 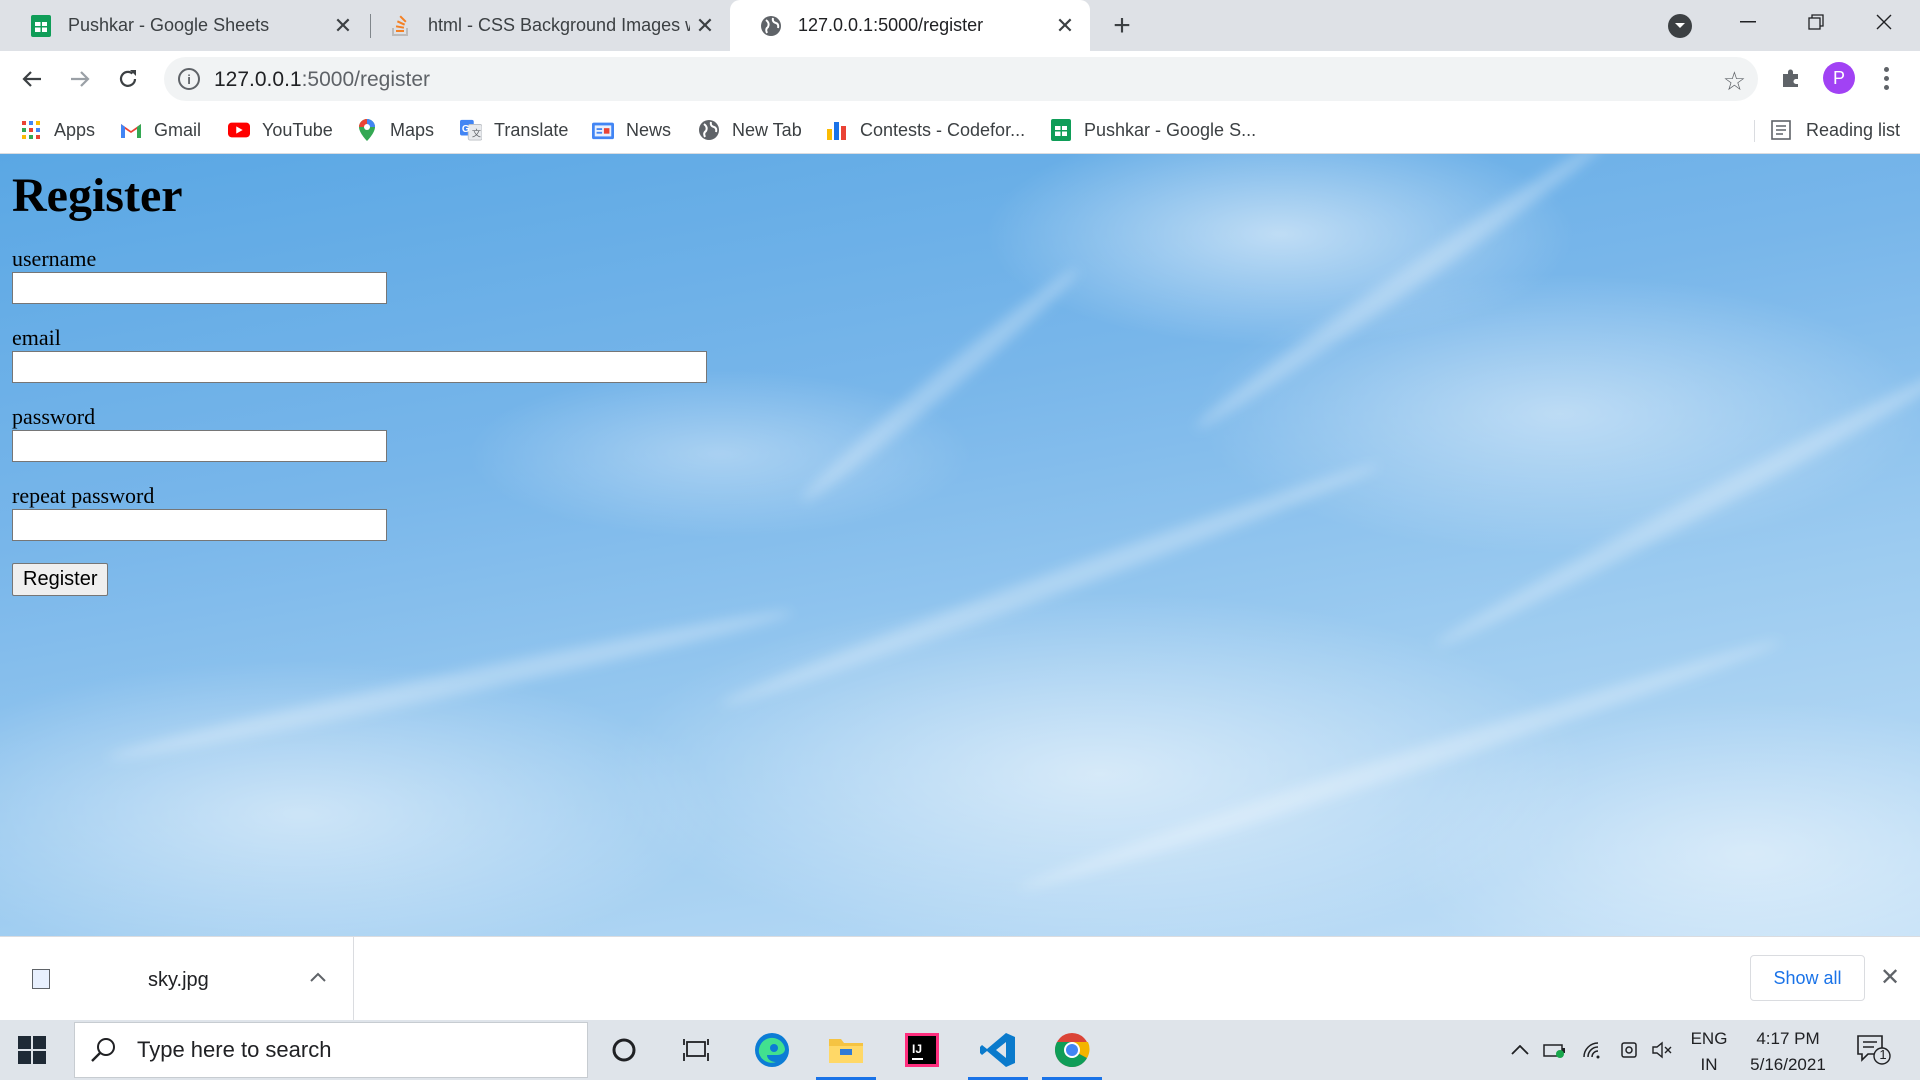 I want to click on clock-time: 4:17 PM, so click(x=1788, y=1038).